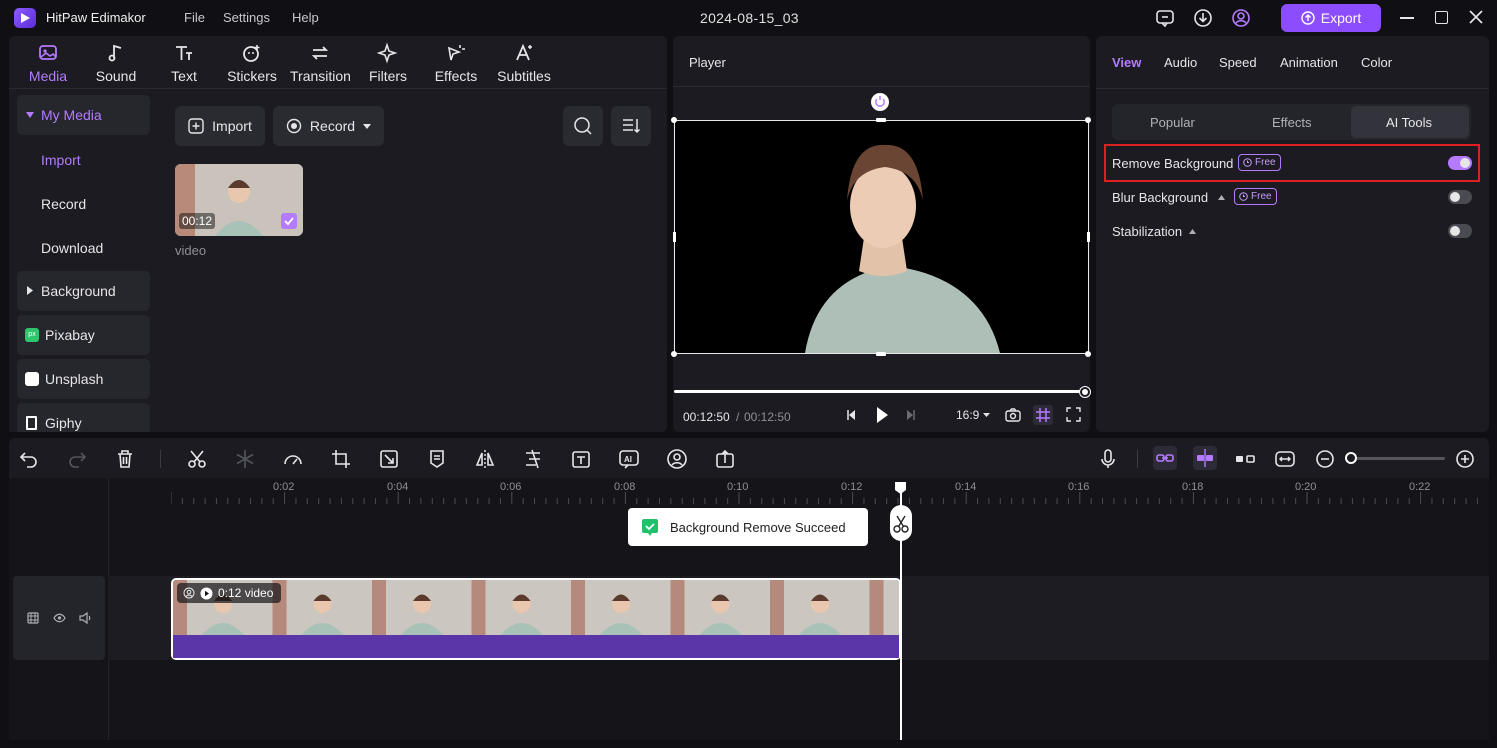 The width and height of the screenshot is (1497, 748). Describe the element at coordinates (1441, 17) in the screenshot. I see `maximize-icon` at that location.